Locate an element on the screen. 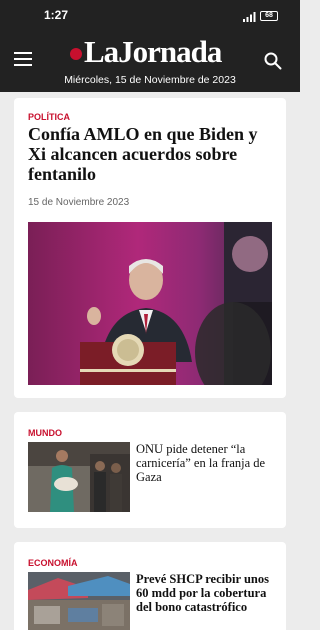  logo-text: LaJornada is located at coordinates (153, 51).